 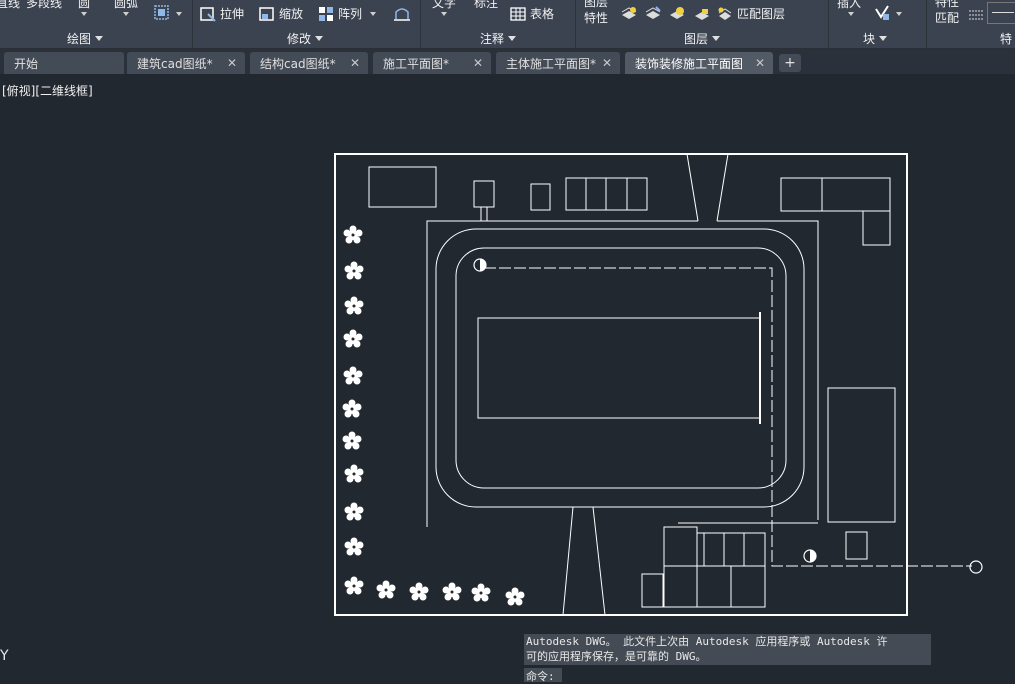 What do you see at coordinates (402, 16) in the screenshot?
I see `offset-icon` at bounding box center [402, 16].